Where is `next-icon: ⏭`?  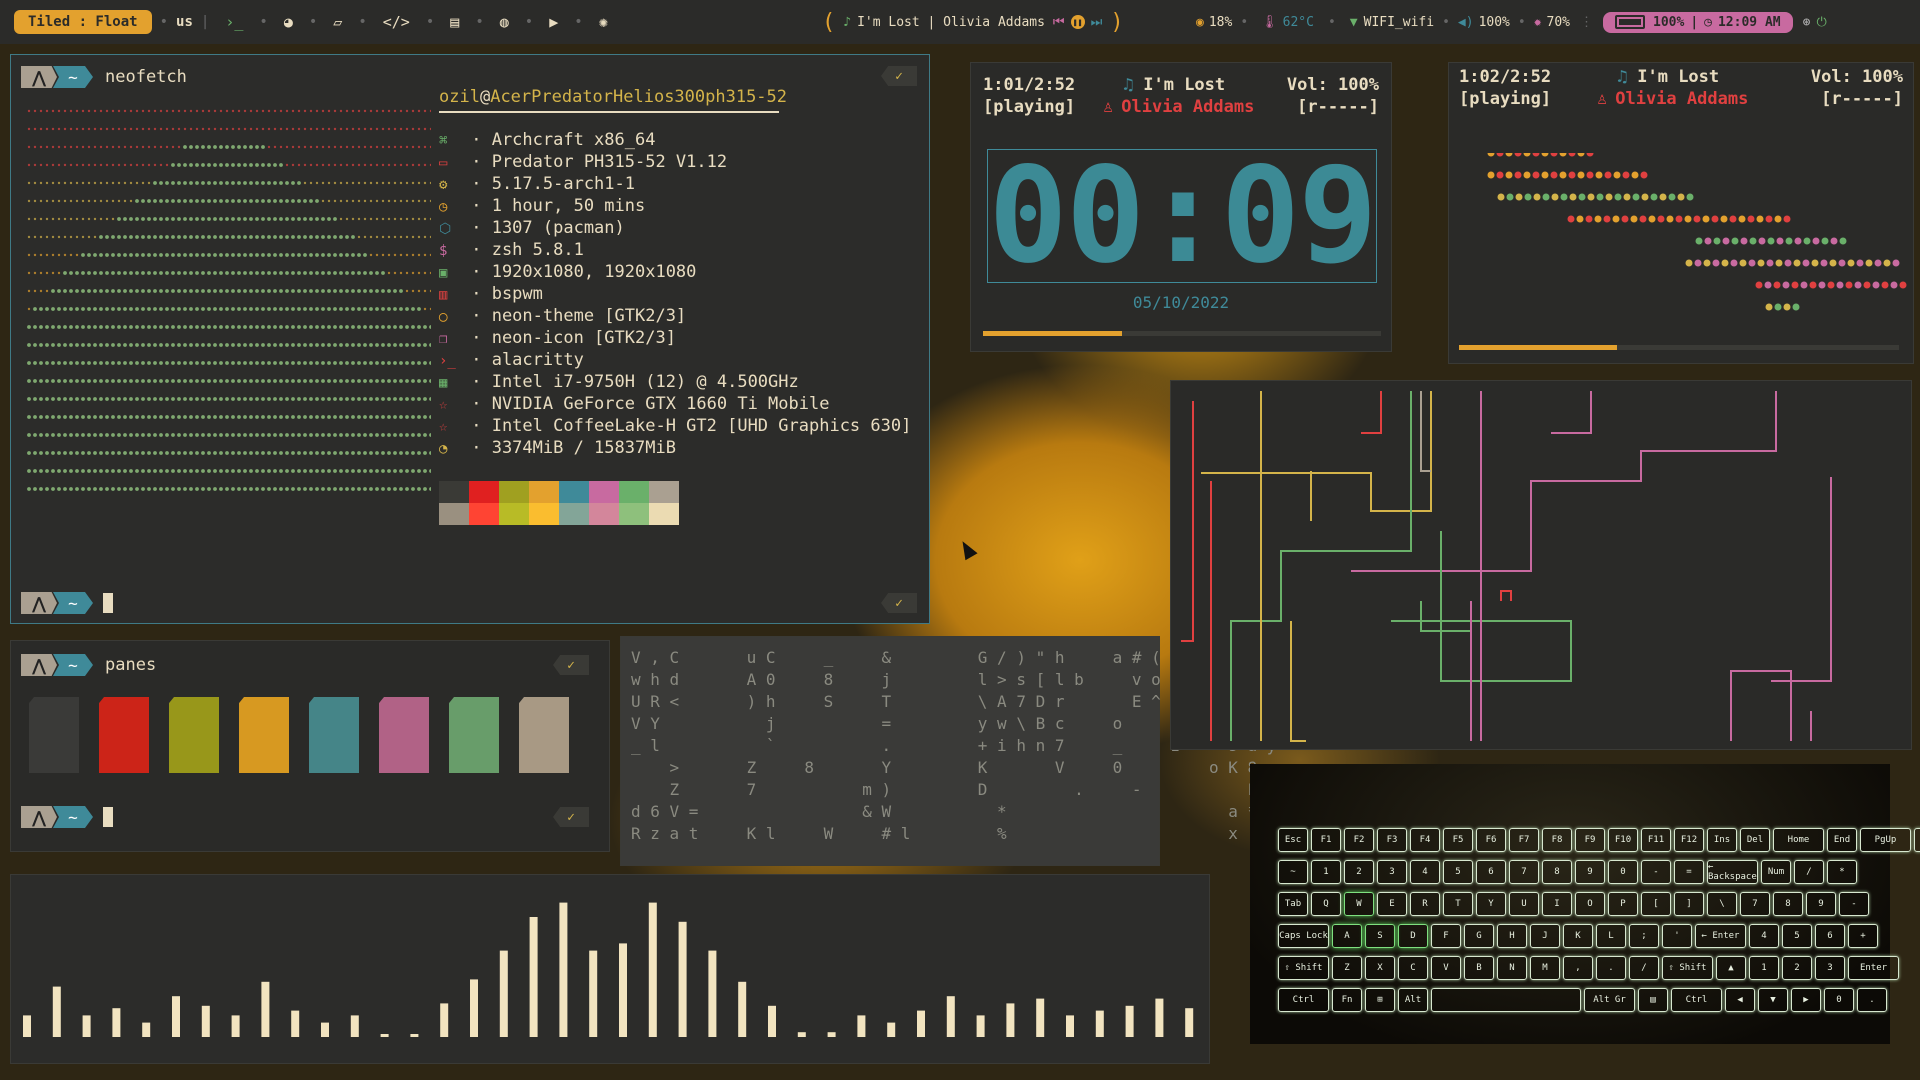
next-icon: ⏭ is located at coordinates (1097, 22).